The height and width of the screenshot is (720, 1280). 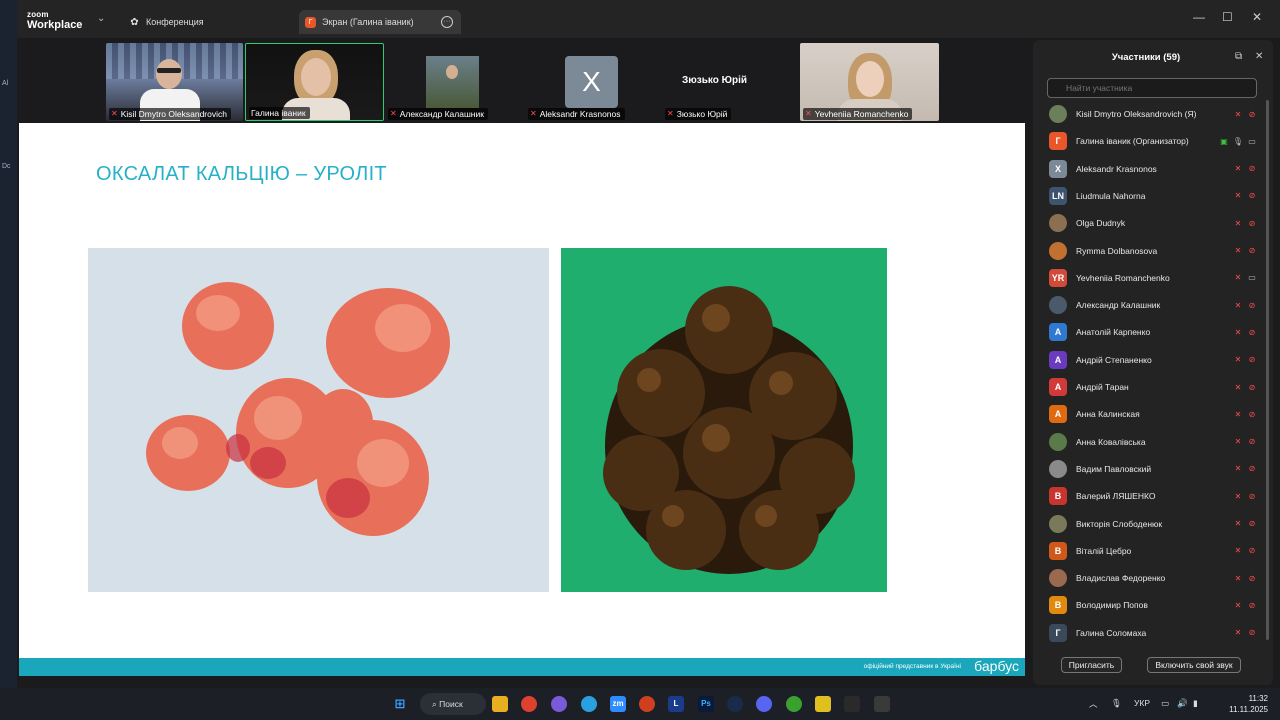 I want to click on steam-icon, so click(x=735, y=704).